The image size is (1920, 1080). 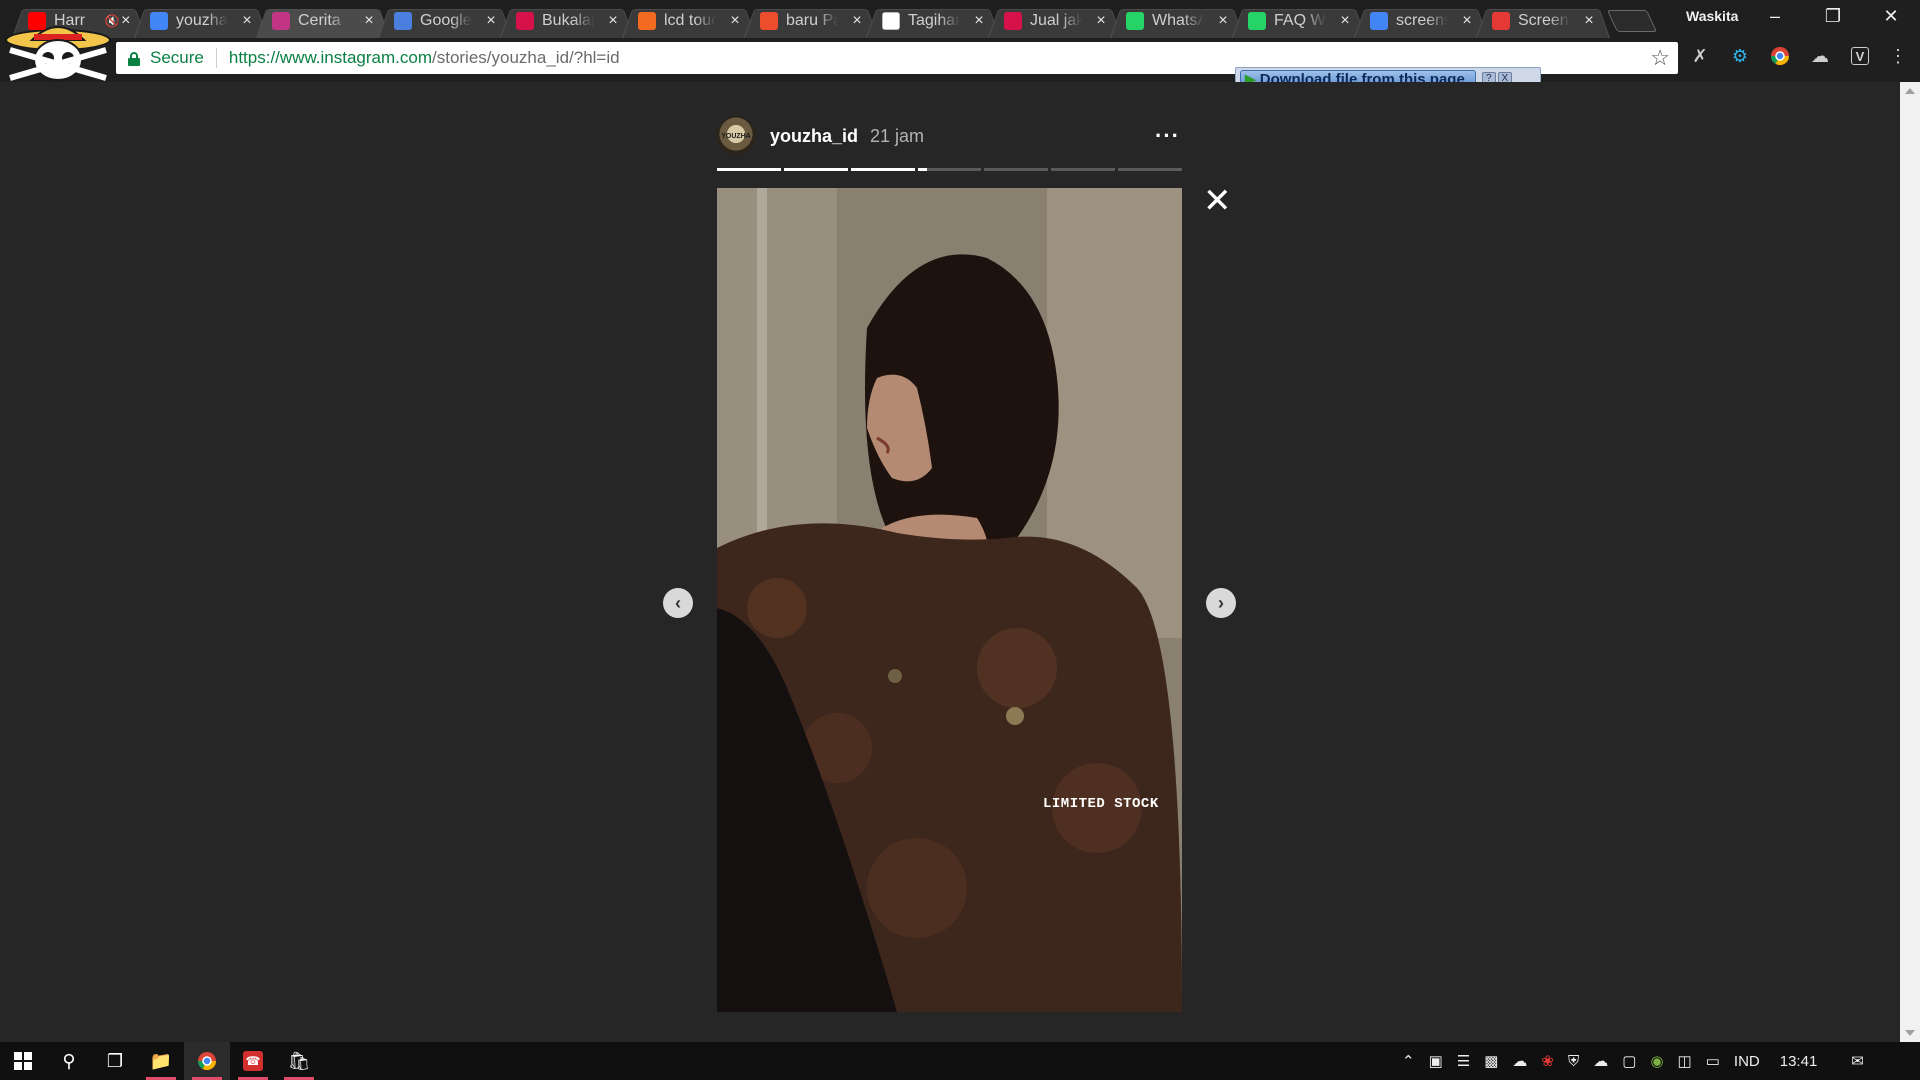 I want to click on browser-tab: WhatsA ×, so click(x=1177, y=20).